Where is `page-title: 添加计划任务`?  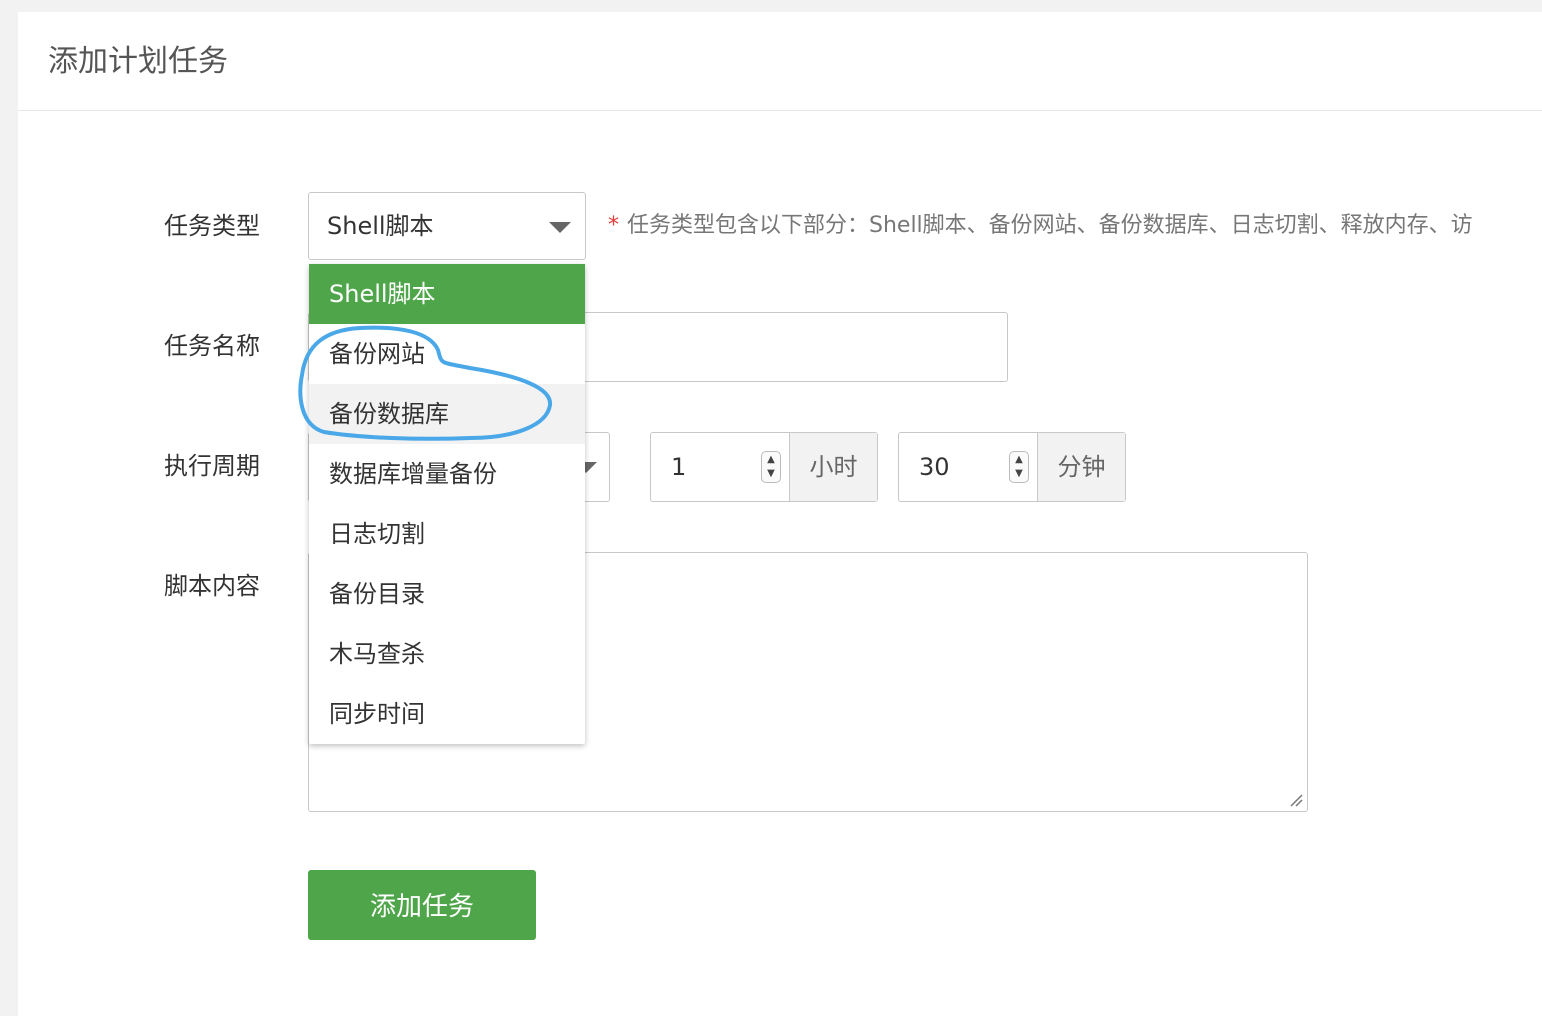
page-title: 添加计划任务 is located at coordinates (138, 61).